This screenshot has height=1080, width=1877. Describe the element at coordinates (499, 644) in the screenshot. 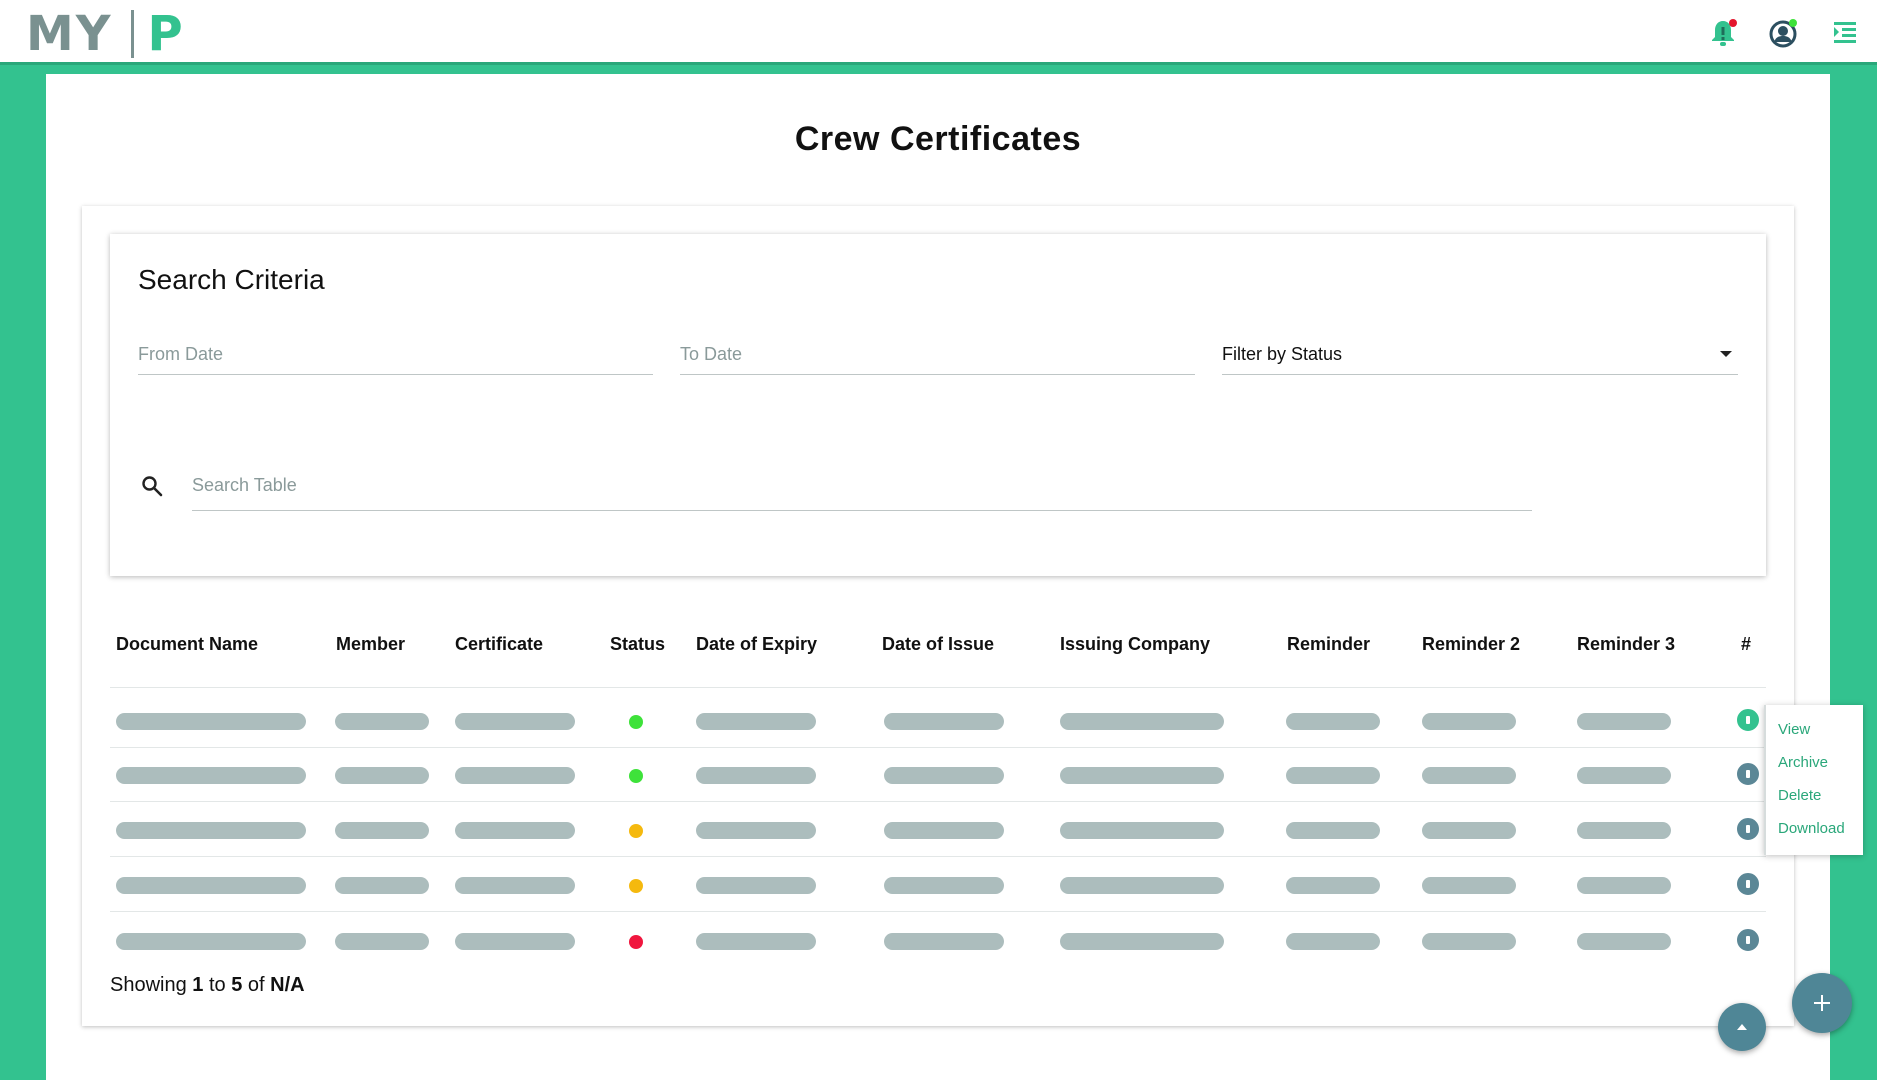

I see `column-header-certificate: Certificate` at that location.